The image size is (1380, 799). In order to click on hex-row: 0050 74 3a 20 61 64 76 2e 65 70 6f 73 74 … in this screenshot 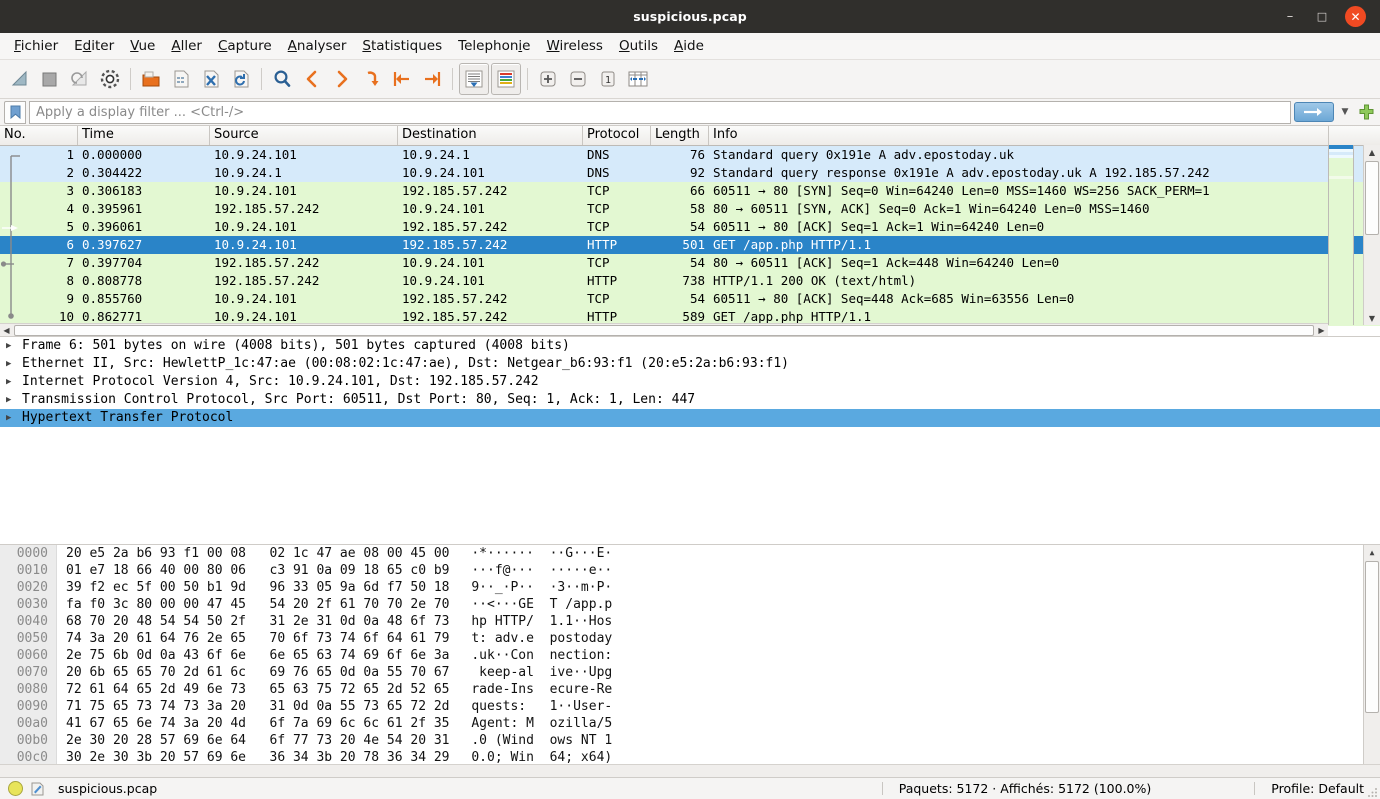, I will do `click(690, 638)`.